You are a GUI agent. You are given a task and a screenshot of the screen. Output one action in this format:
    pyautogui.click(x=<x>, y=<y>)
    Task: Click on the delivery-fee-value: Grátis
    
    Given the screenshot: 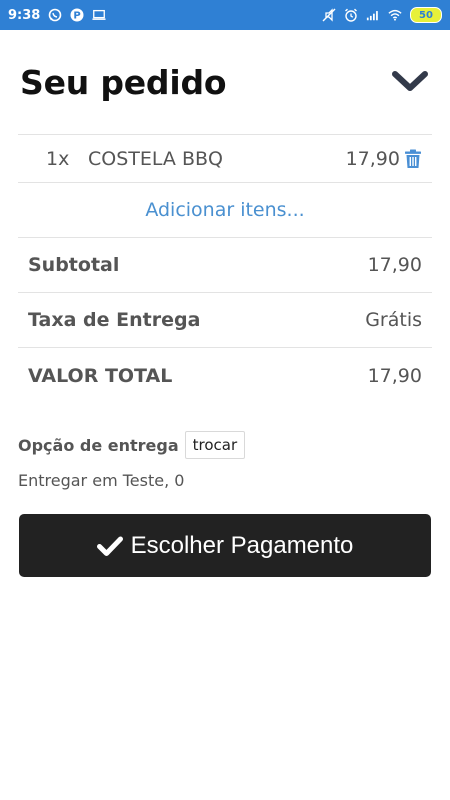 What is the action you would take?
    pyautogui.click(x=393, y=320)
    